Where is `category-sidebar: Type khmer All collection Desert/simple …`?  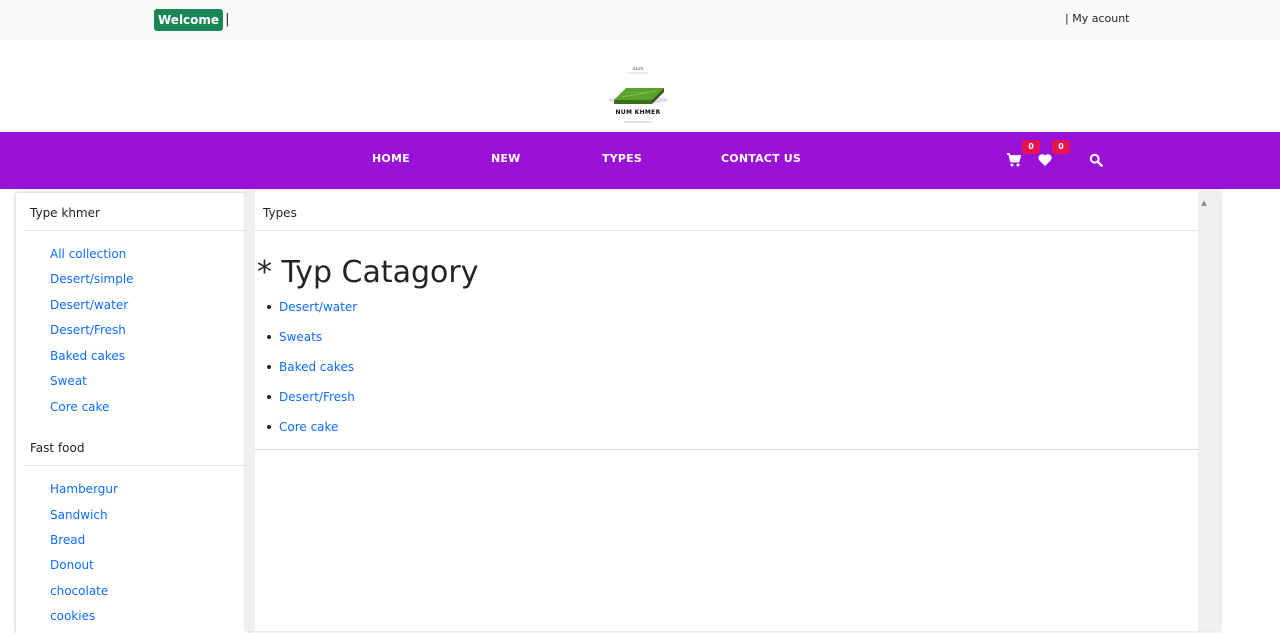 category-sidebar: Type khmer All collection Desert/simple … is located at coordinates (132, 413).